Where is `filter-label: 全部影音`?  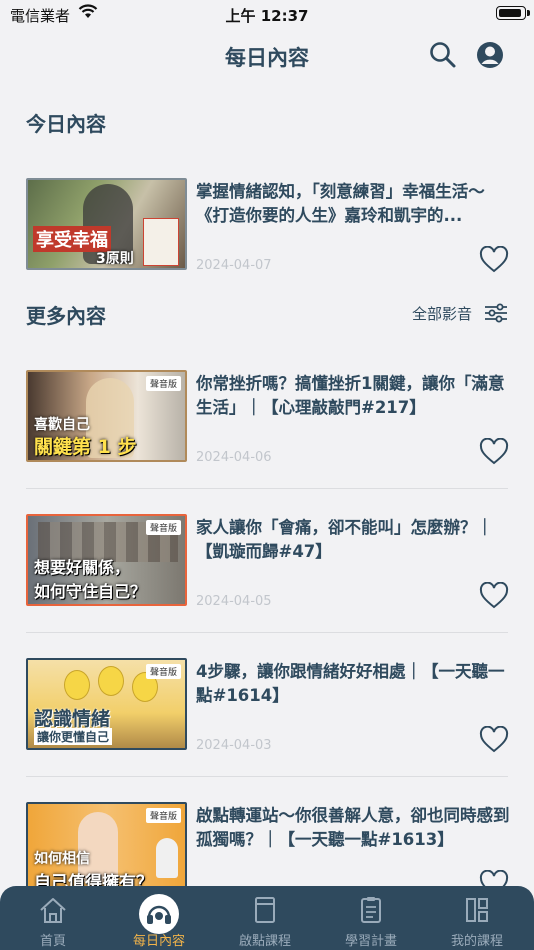
filter-label: 全部影音 is located at coordinates (441, 313).